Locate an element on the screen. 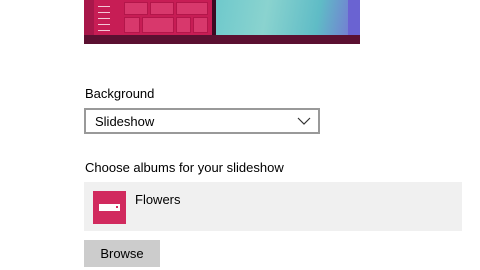 The height and width of the screenshot is (270, 480). background-dropdown: Slideshow is located at coordinates (202, 121).